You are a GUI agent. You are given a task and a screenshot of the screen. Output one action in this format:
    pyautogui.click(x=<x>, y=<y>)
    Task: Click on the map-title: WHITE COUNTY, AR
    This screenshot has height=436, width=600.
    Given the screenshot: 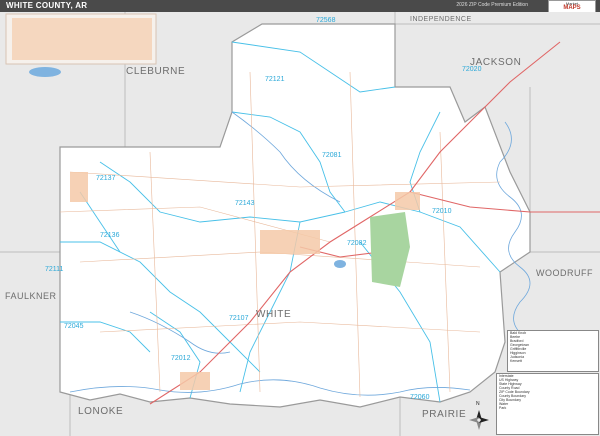 What is the action you would take?
    pyautogui.click(x=47, y=5)
    